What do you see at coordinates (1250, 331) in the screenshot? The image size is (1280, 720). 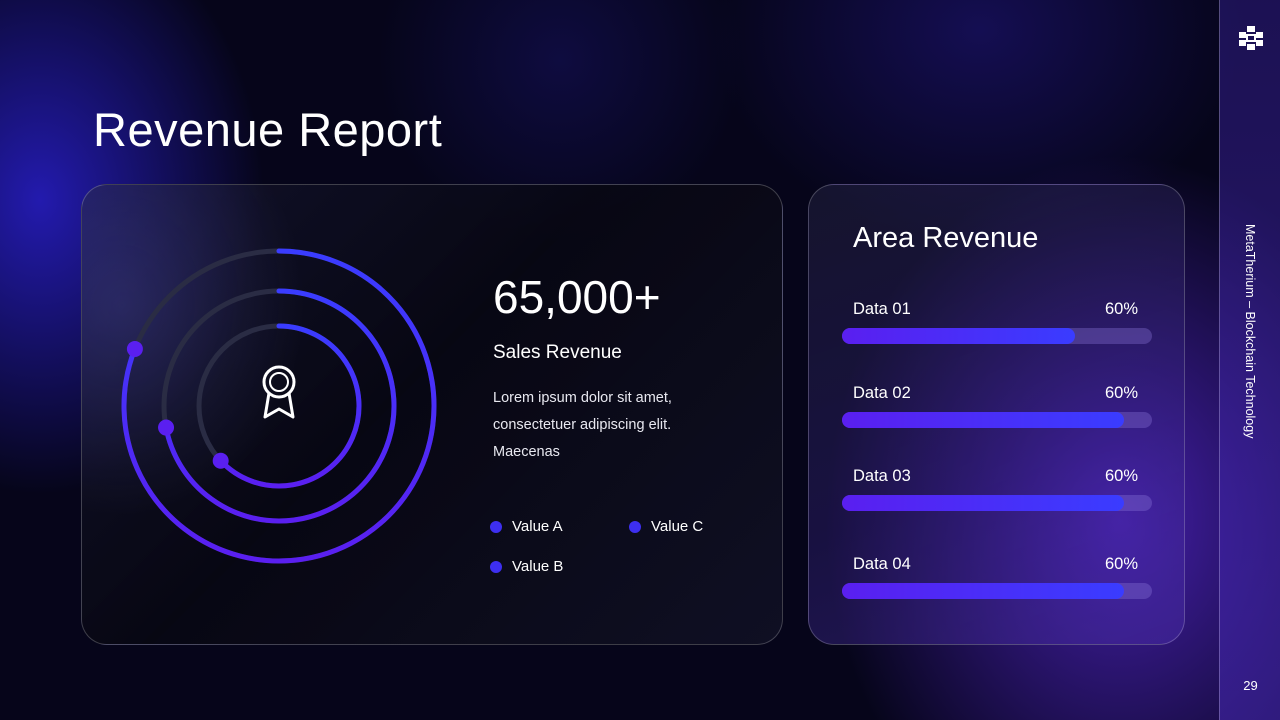 I see `sidebar-brand-text: MetaTherium – Blockchain Technology` at bounding box center [1250, 331].